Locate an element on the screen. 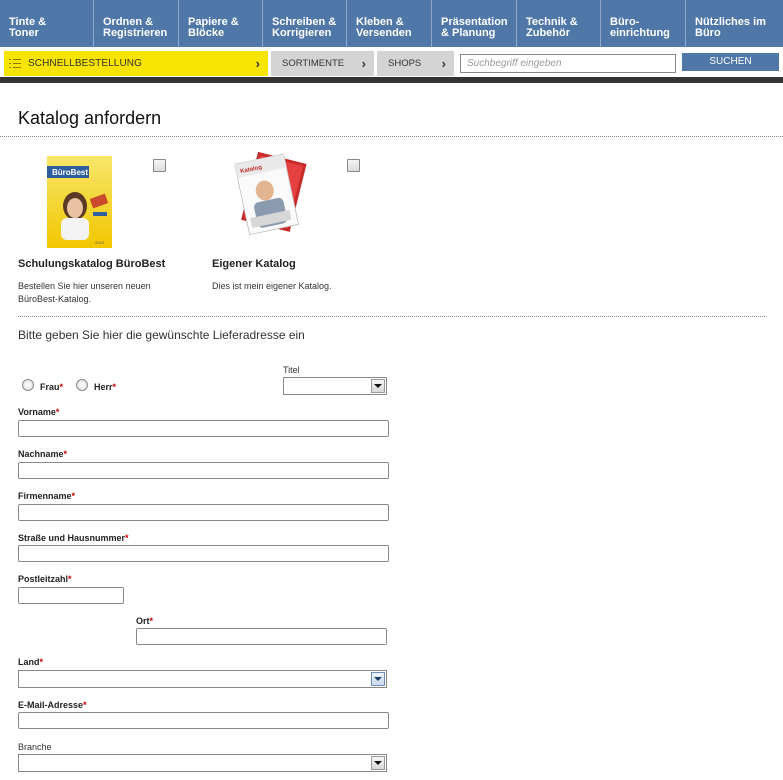  catalog-cover-eigener: Katalog is located at coordinates (270, 194).